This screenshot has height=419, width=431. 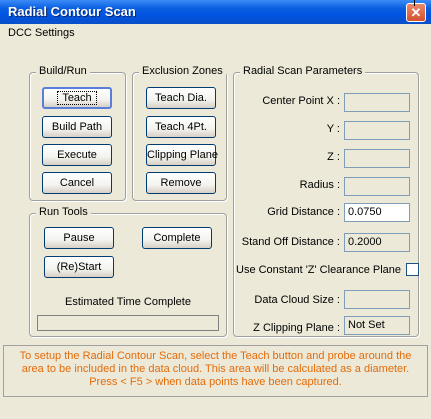 What do you see at coordinates (333, 129) in the screenshot?
I see `y-label: Y :` at bounding box center [333, 129].